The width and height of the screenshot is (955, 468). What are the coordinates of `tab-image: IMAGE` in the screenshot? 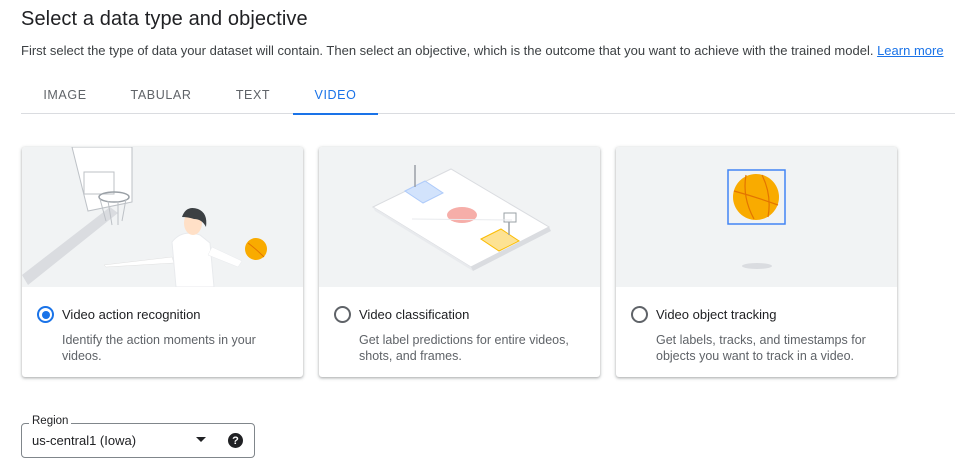 It's located at (65, 95).